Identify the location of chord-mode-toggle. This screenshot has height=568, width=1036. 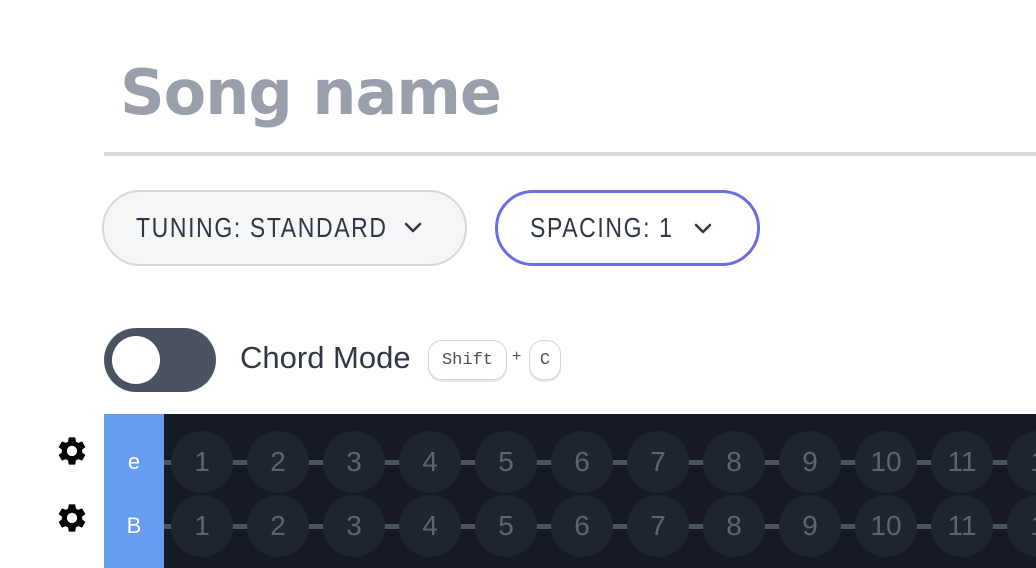
(160, 360).